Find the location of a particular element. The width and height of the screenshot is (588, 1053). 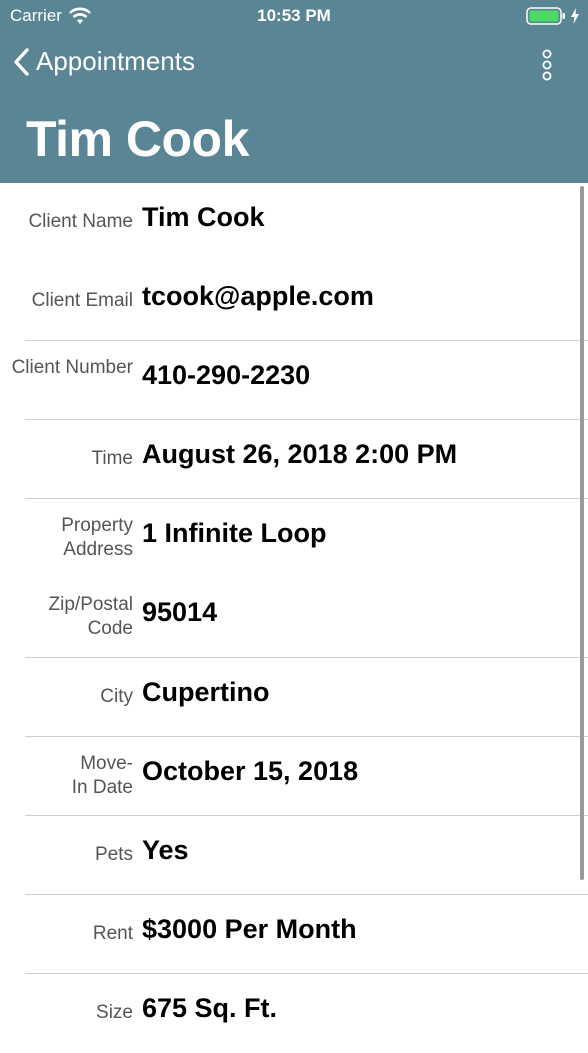

status-time: 10:53 PM is located at coordinates (294, 15).